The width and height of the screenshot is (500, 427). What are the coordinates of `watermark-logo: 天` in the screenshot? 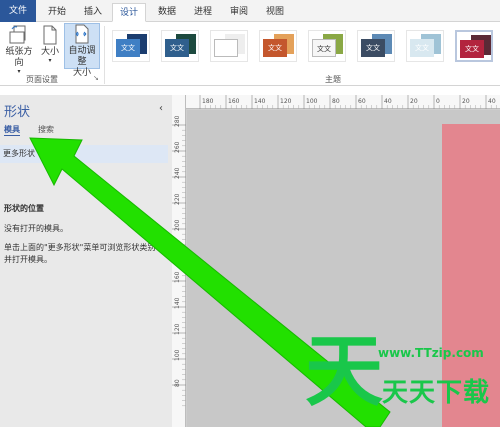 It's located at (344, 372).